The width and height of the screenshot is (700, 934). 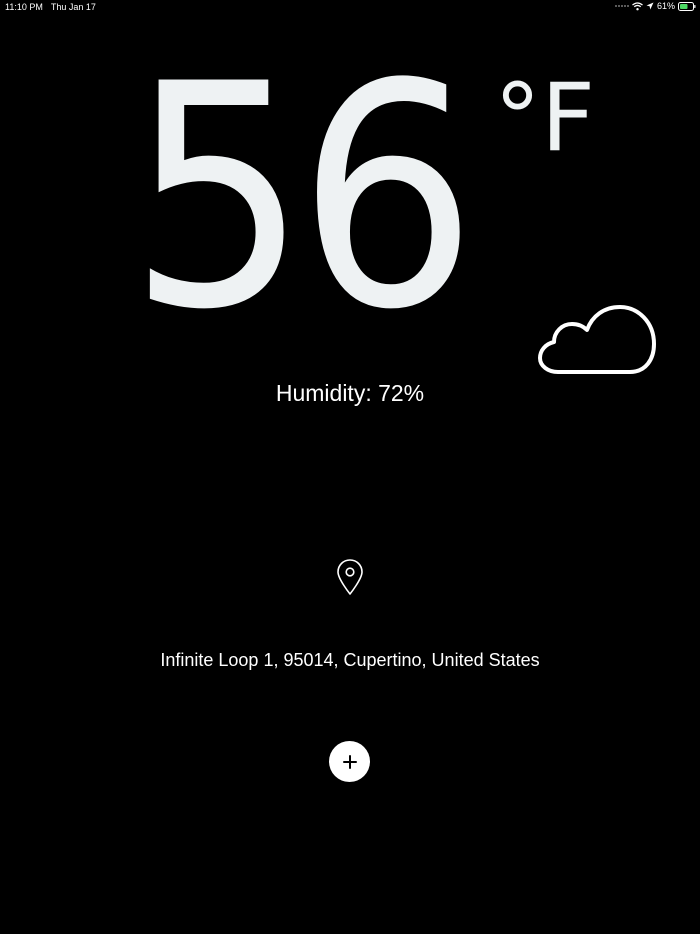 I want to click on status-time: 11:10 PM, so click(x=24, y=7).